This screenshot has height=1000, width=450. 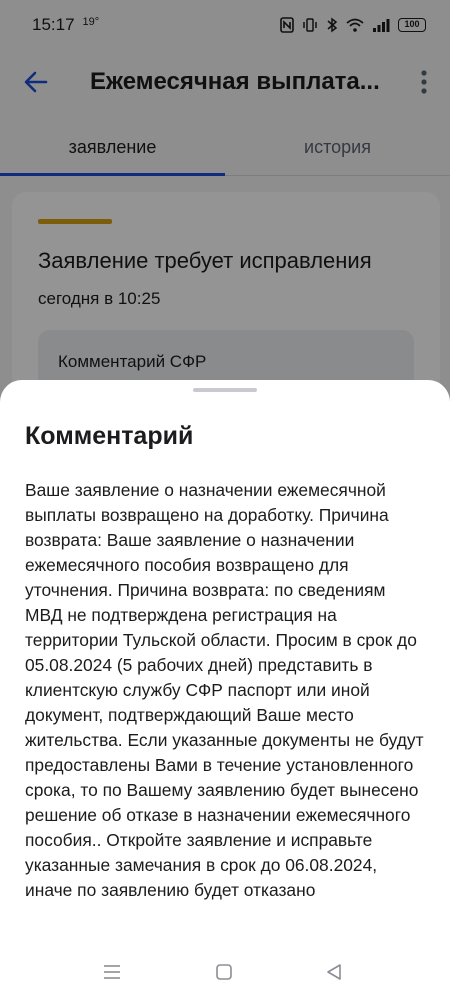 What do you see at coordinates (112, 972) in the screenshot?
I see `recent-apps-icon` at bounding box center [112, 972].